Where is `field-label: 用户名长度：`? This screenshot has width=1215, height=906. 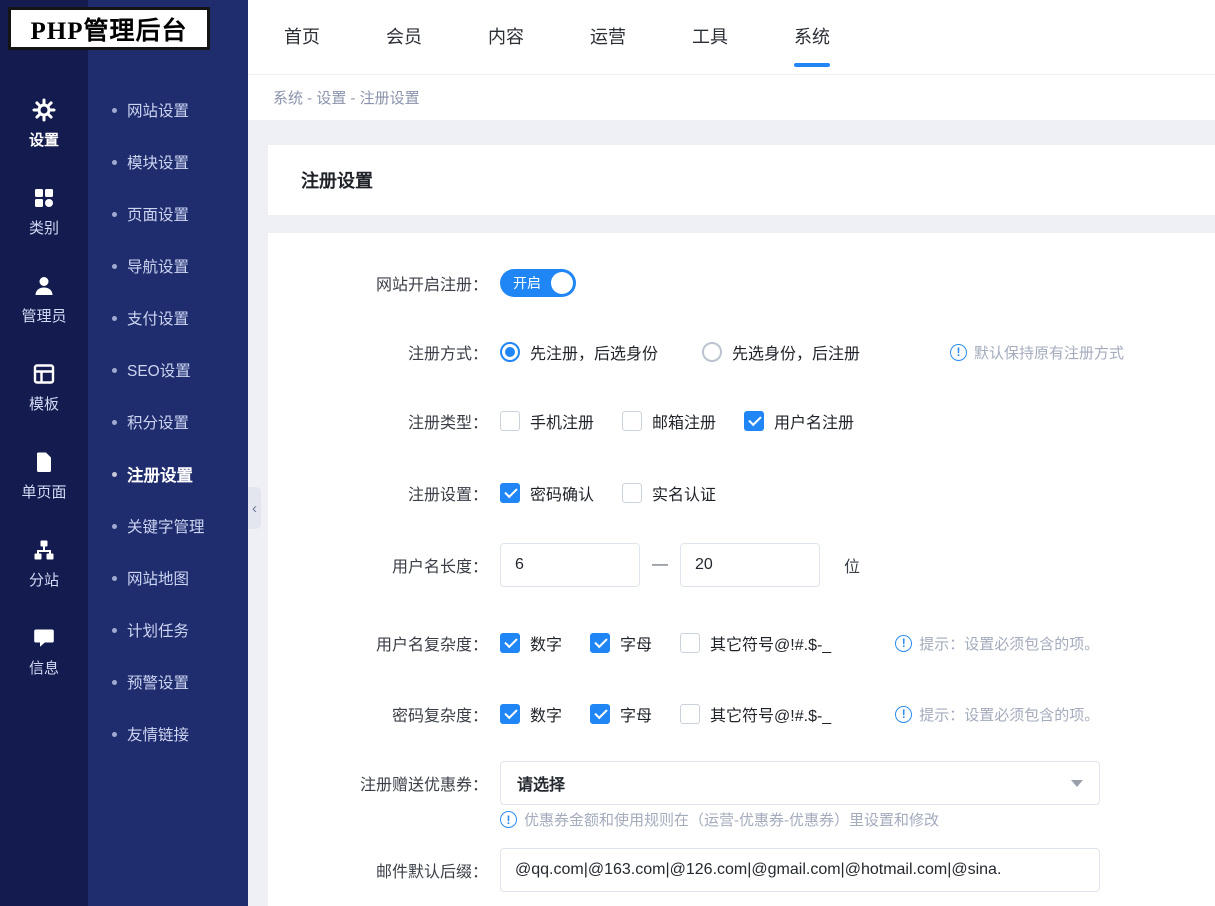 field-label: 用户名长度： is located at coordinates (439, 567).